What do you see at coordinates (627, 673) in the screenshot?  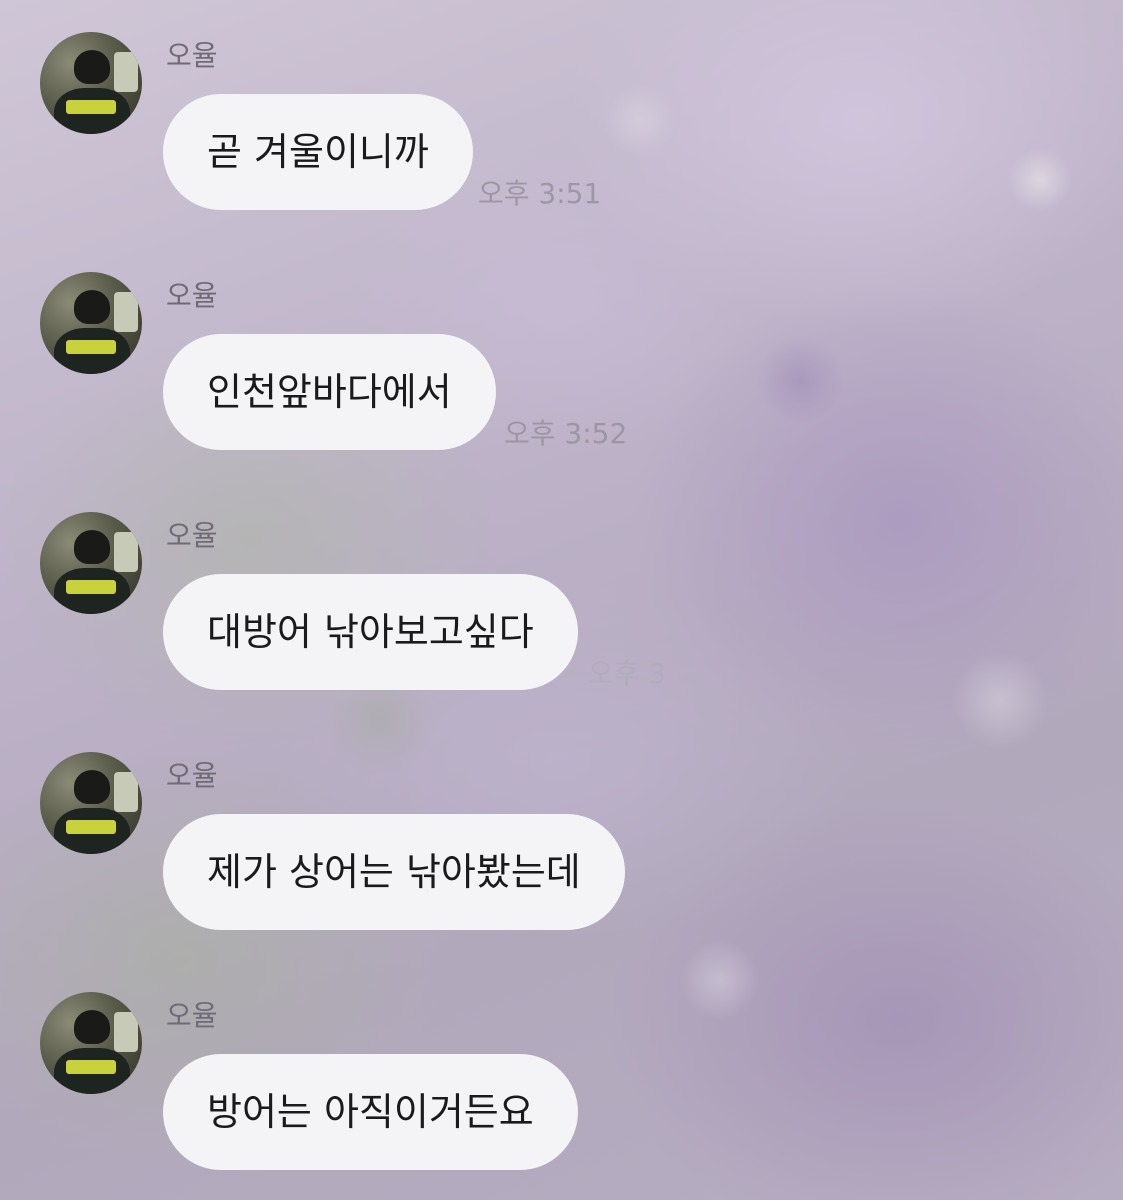 I see `message-time: 오후 3` at bounding box center [627, 673].